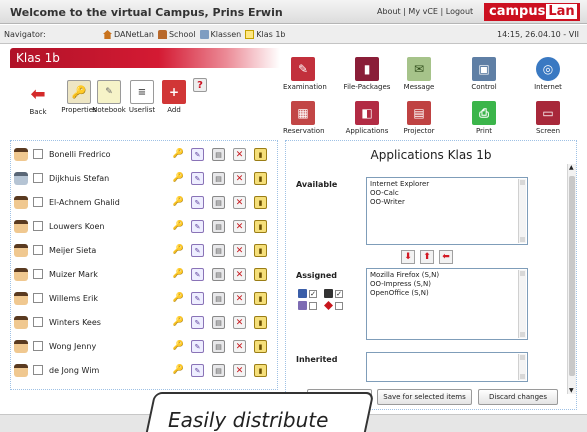 The image size is (587, 432). What do you see at coordinates (447, 293) in the screenshot?
I see `list-item: OpenOffice (S,N)` at bounding box center [447, 293].